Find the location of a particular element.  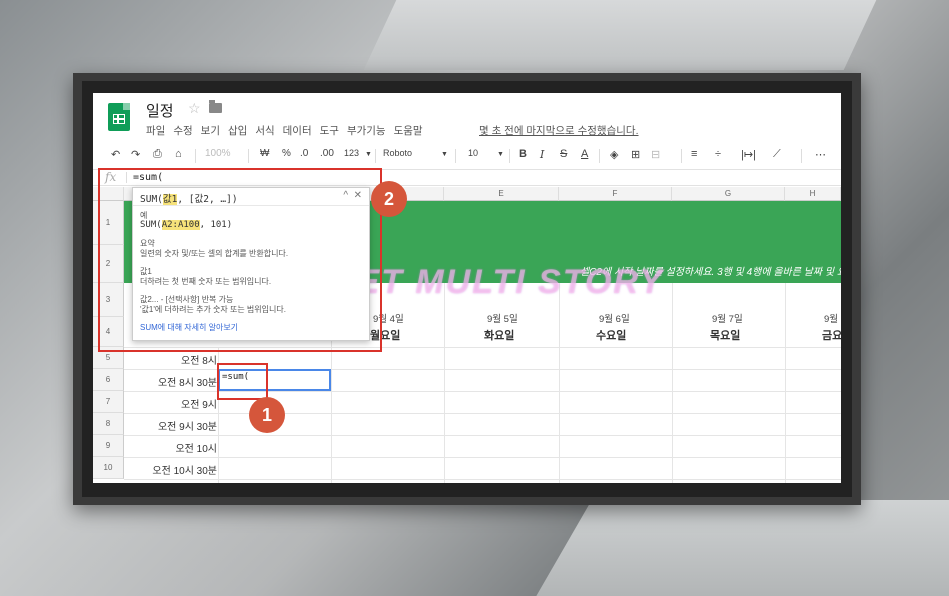

date-cell: 9월 6일 is located at coordinates (614, 318).